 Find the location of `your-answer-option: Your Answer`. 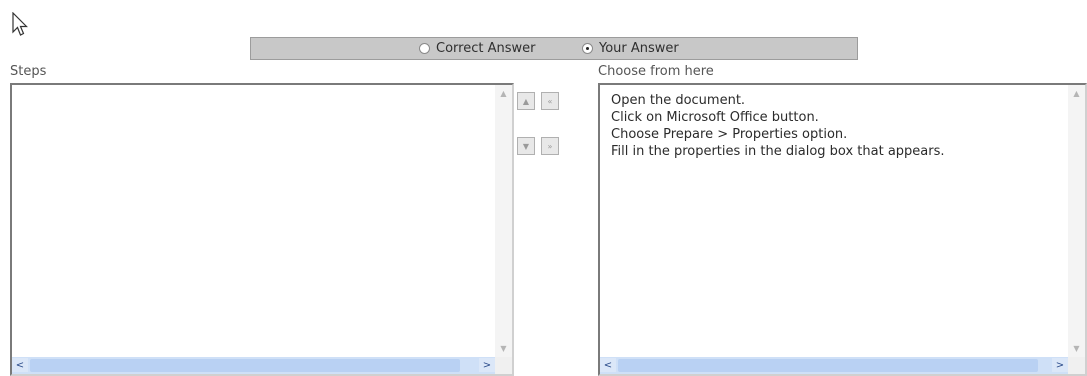

your-answer-option: Your Answer is located at coordinates (630, 48).